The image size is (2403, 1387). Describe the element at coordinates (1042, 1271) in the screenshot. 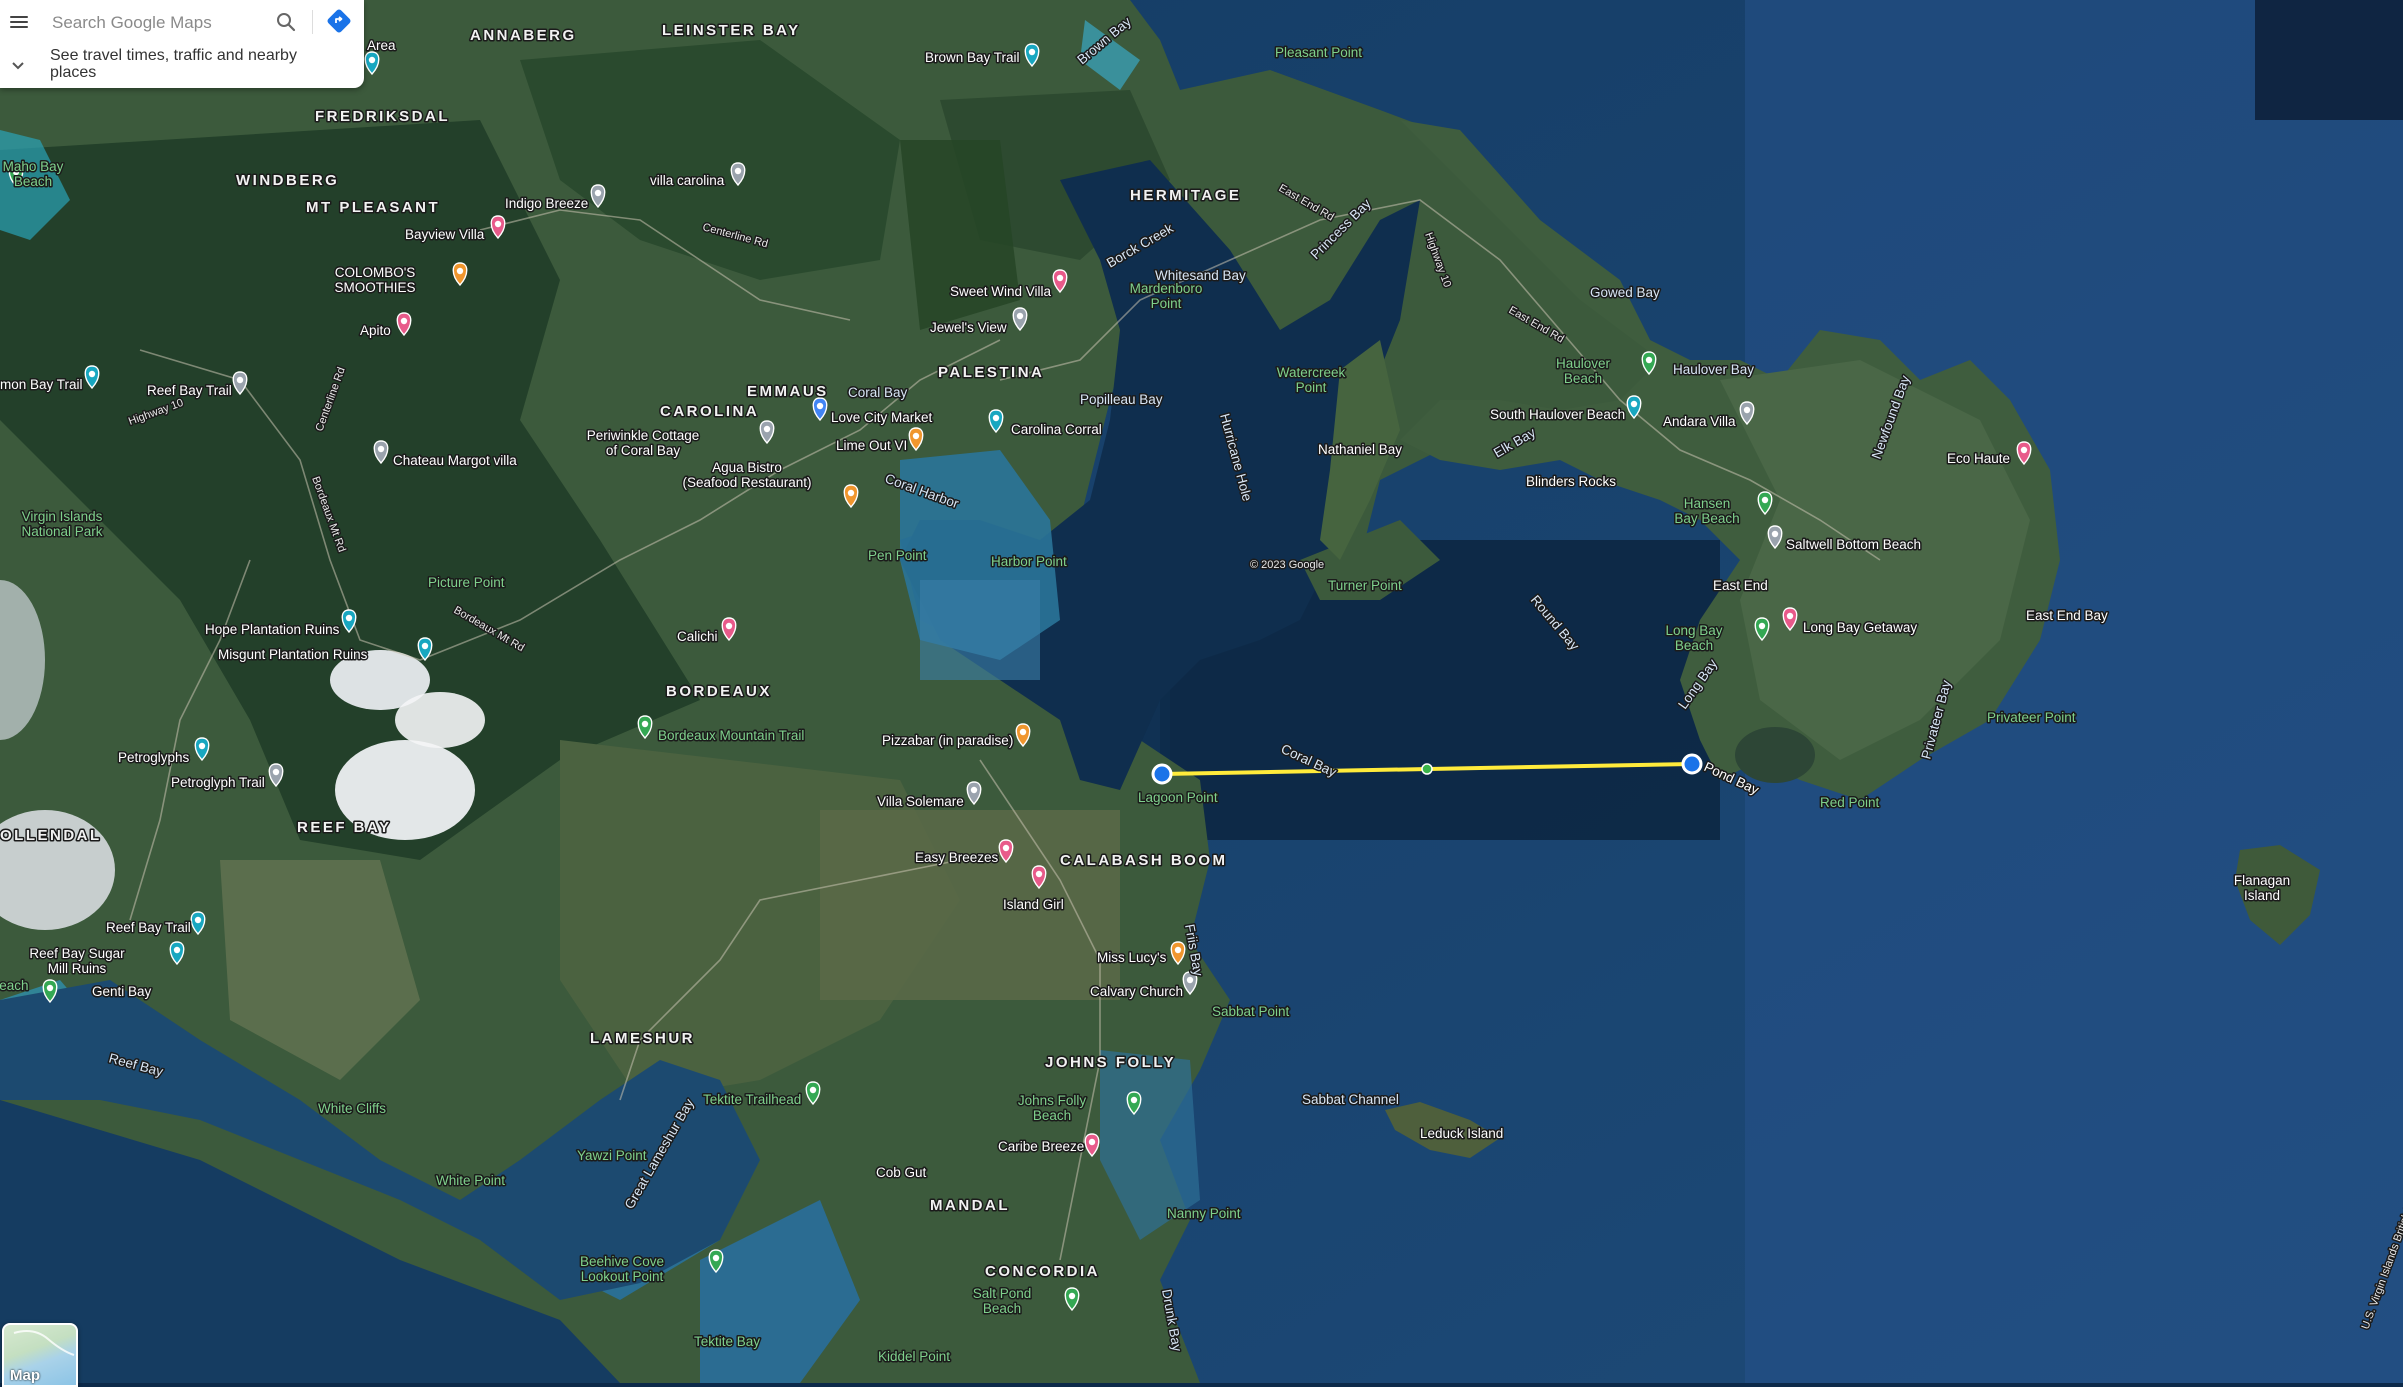

I see `area-label: CONCORDIA` at that location.